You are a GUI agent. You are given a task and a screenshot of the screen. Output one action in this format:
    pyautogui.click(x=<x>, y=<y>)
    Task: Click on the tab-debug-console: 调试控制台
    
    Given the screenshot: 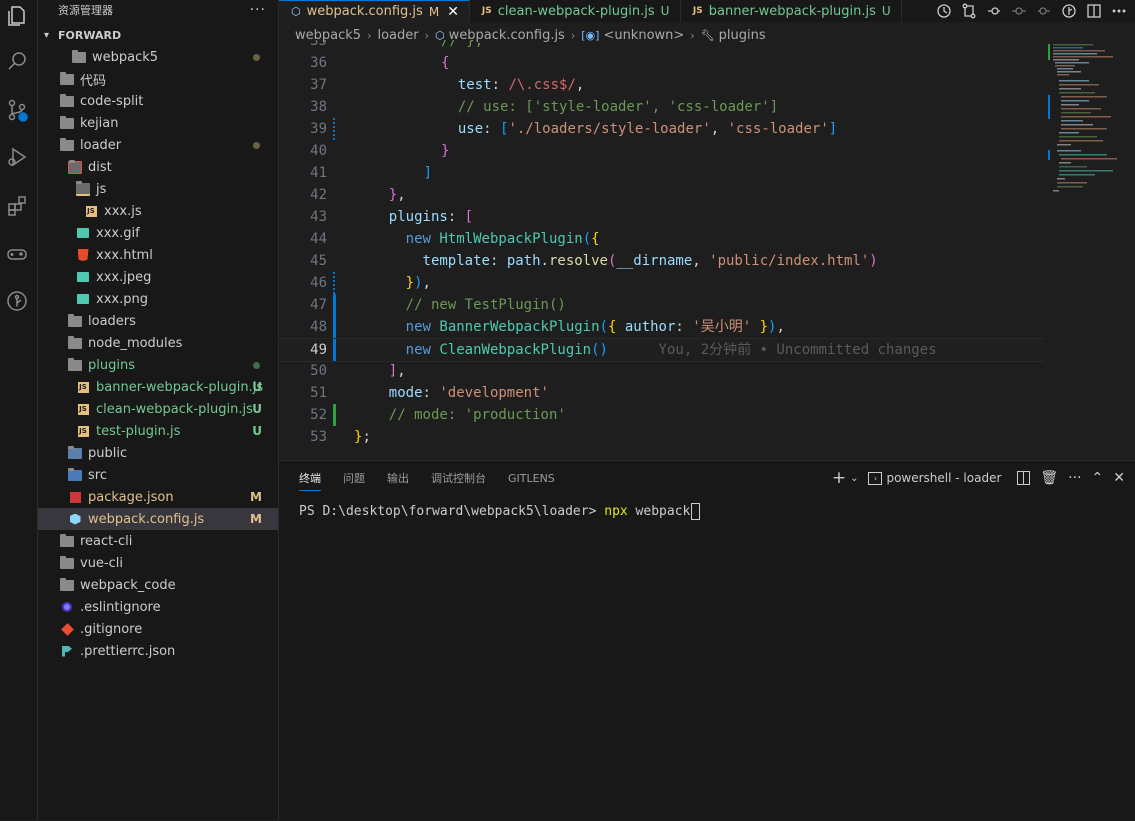 What is the action you would take?
    pyautogui.click(x=458, y=478)
    